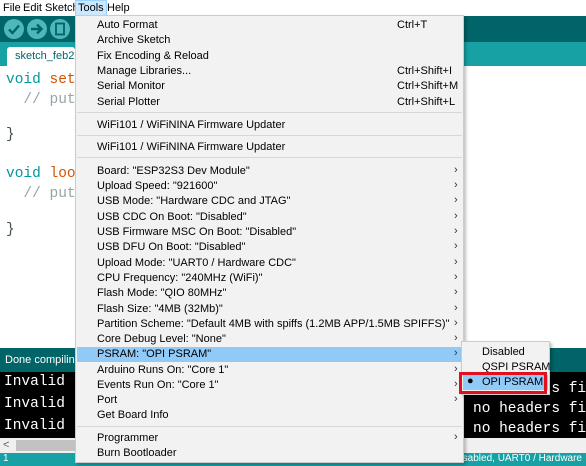 This screenshot has height=466, width=586. I want to click on menu-item-board: Board: "ESP32S3 Dev Module" ›, so click(269, 171).